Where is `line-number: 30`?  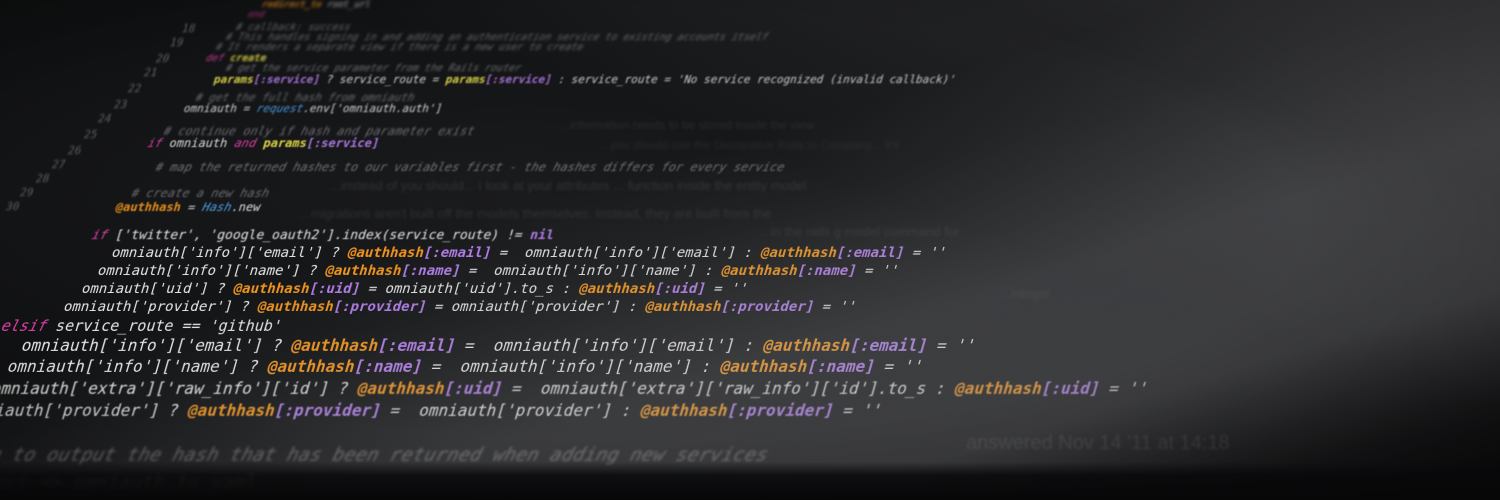
line-number: 30 is located at coordinates (13, 206).